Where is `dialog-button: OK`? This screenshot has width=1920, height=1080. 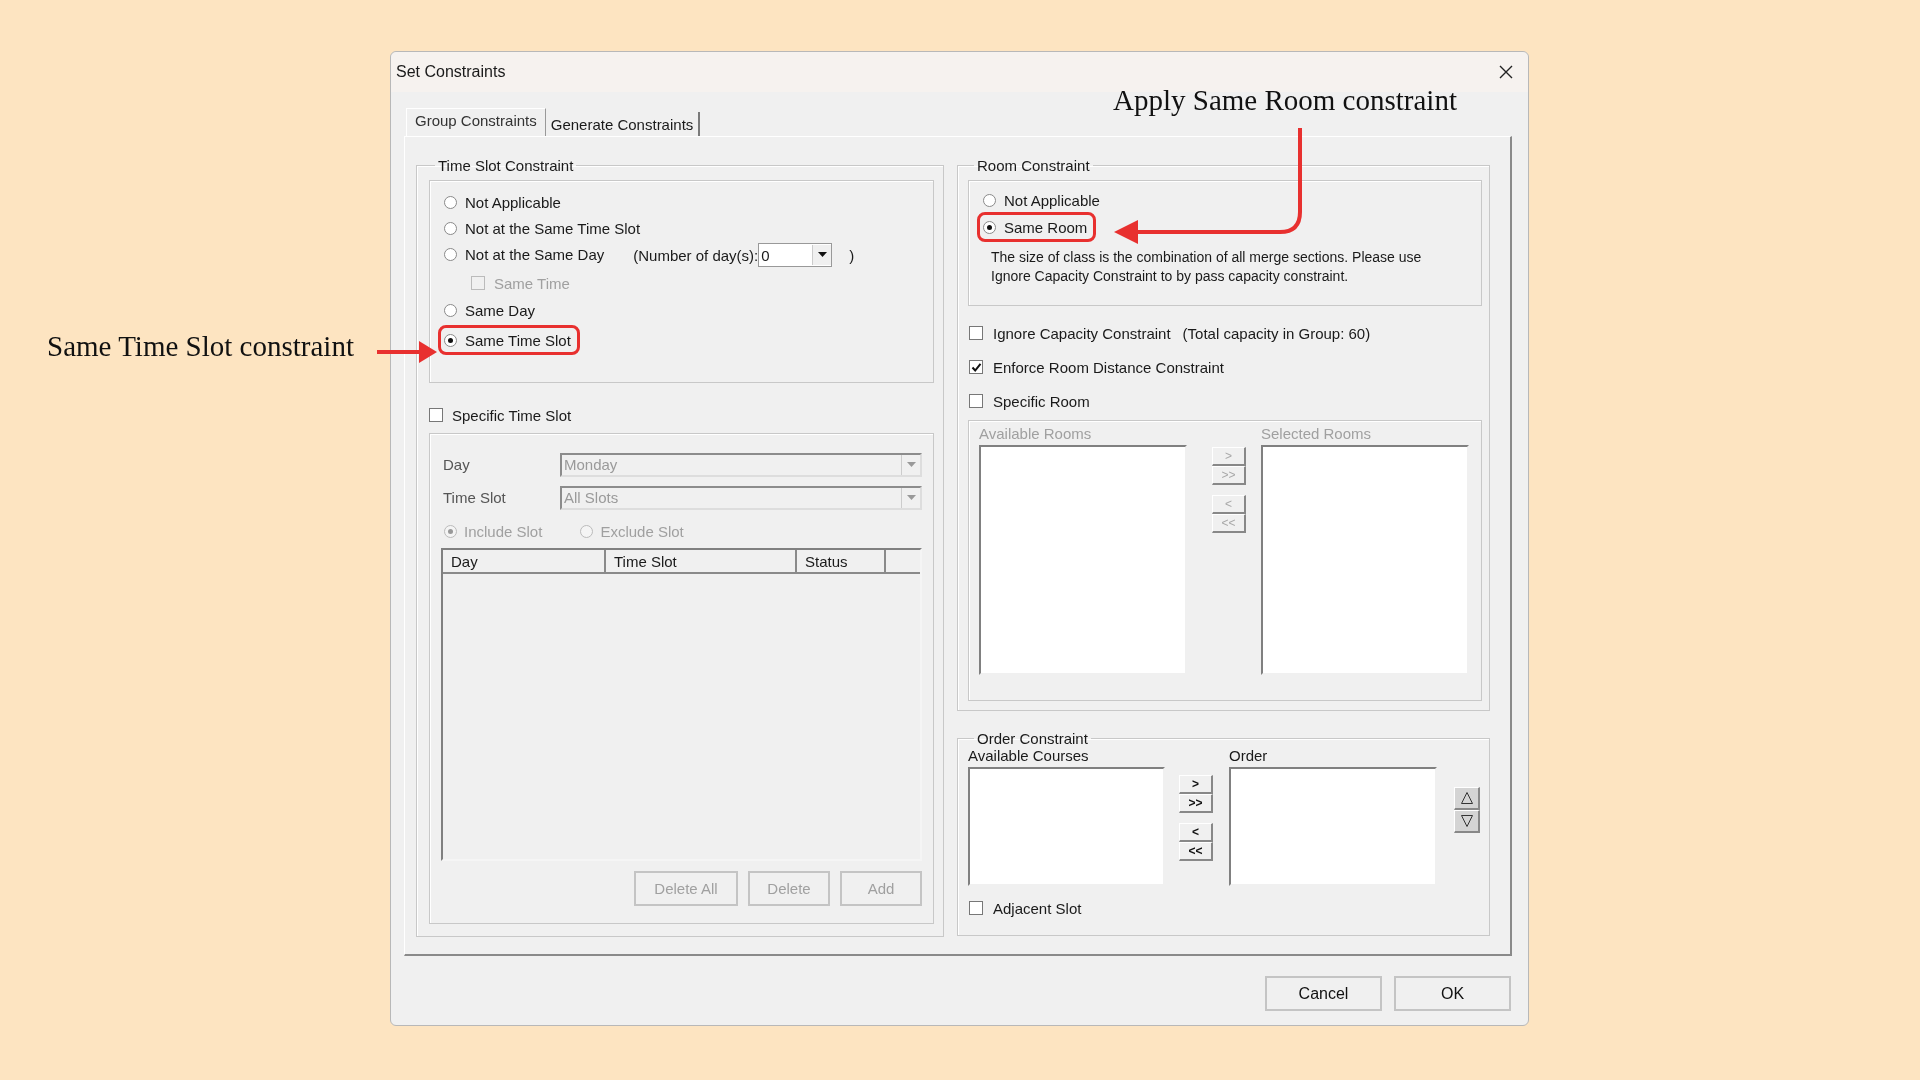
dialog-button: OK is located at coordinates (1452, 993).